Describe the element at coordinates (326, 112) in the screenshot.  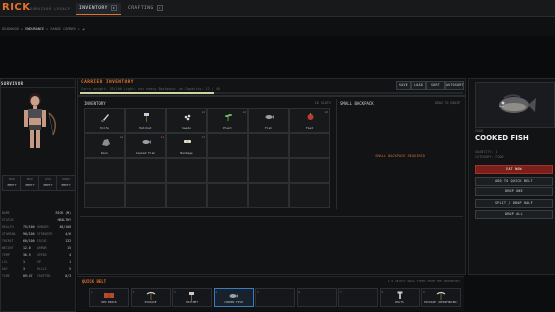
I see `item-quantity-badge: x2` at that location.